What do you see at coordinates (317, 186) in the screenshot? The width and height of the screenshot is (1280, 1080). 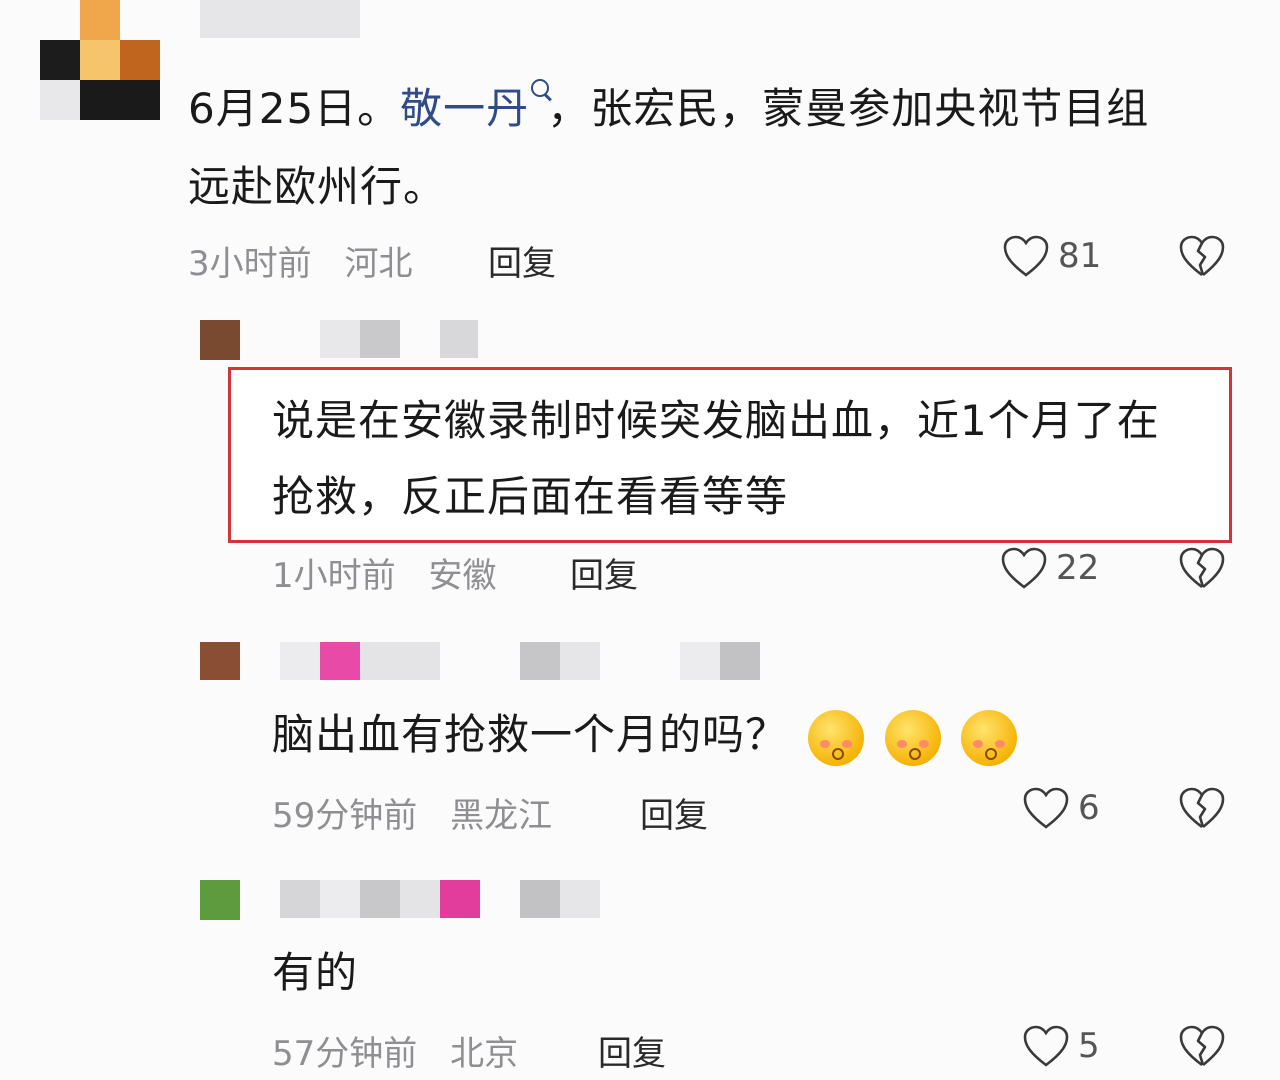 I see `comment-text-line2: 远赴欧州行。` at bounding box center [317, 186].